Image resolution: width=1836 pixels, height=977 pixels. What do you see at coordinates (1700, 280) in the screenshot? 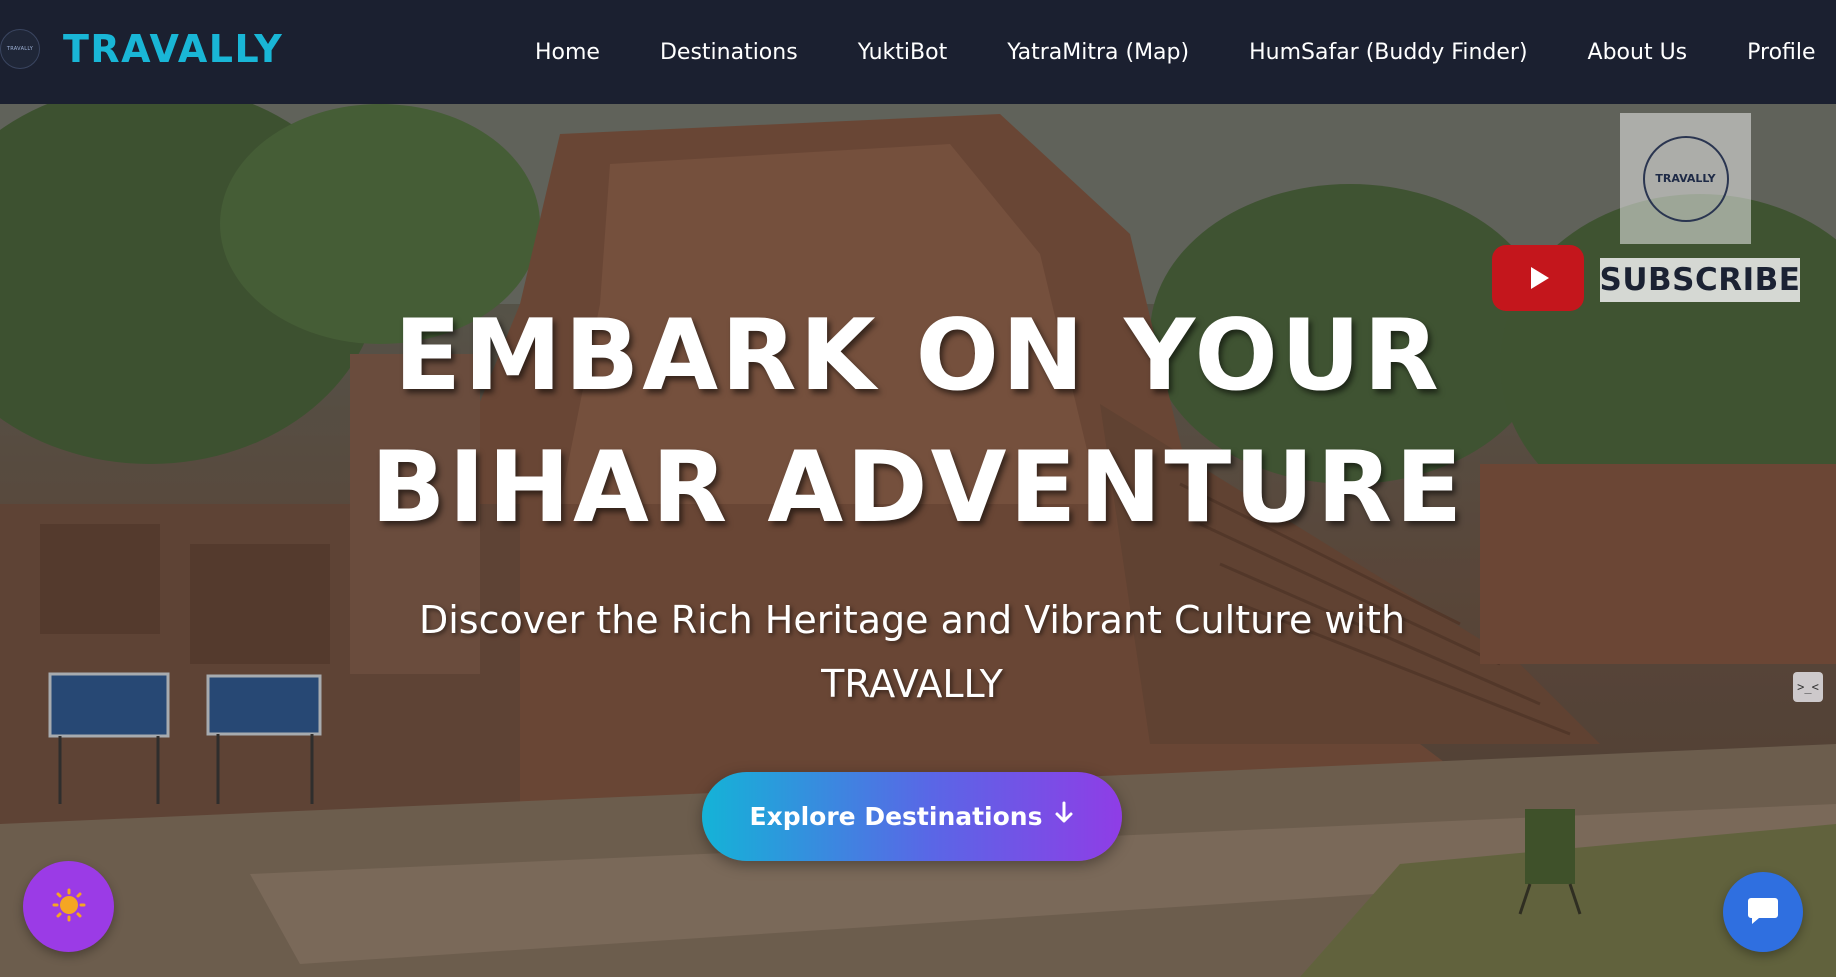
I see `subscribe-button: SUBSCRIBE` at bounding box center [1700, 280].